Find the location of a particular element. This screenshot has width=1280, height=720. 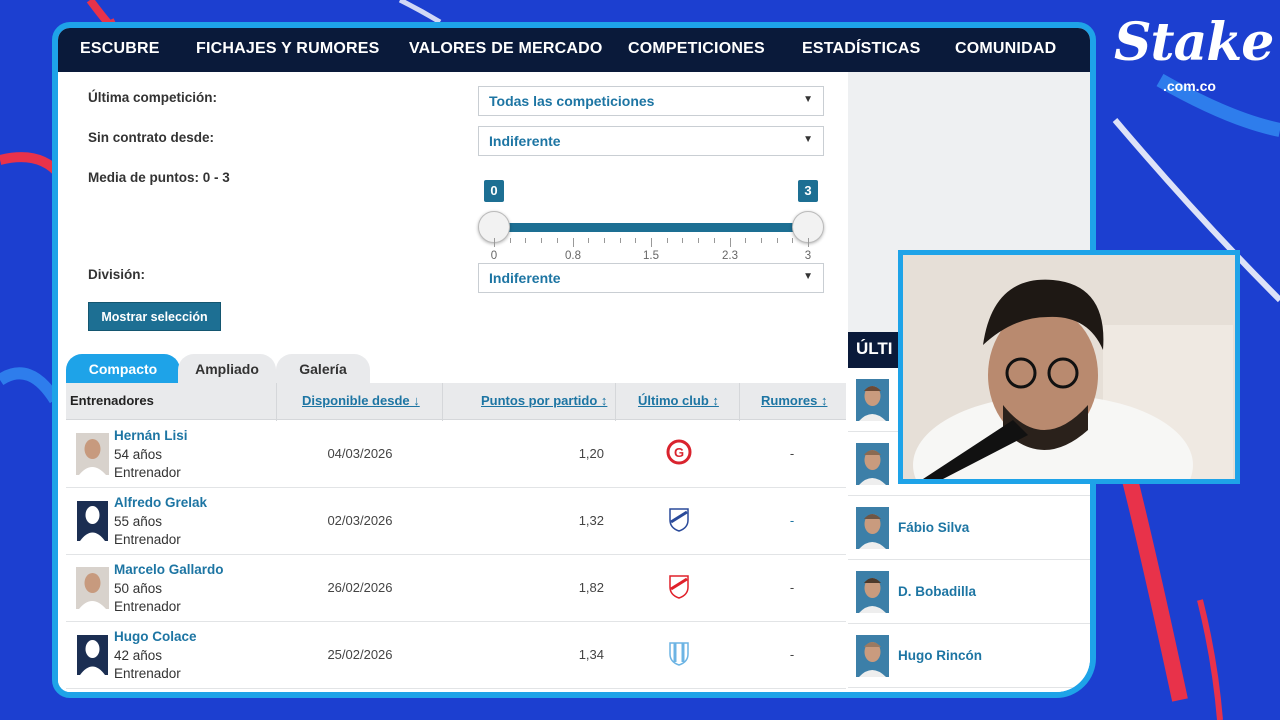

no-contract-select: Indiferente ▼ is located at coordinates (651, 141).